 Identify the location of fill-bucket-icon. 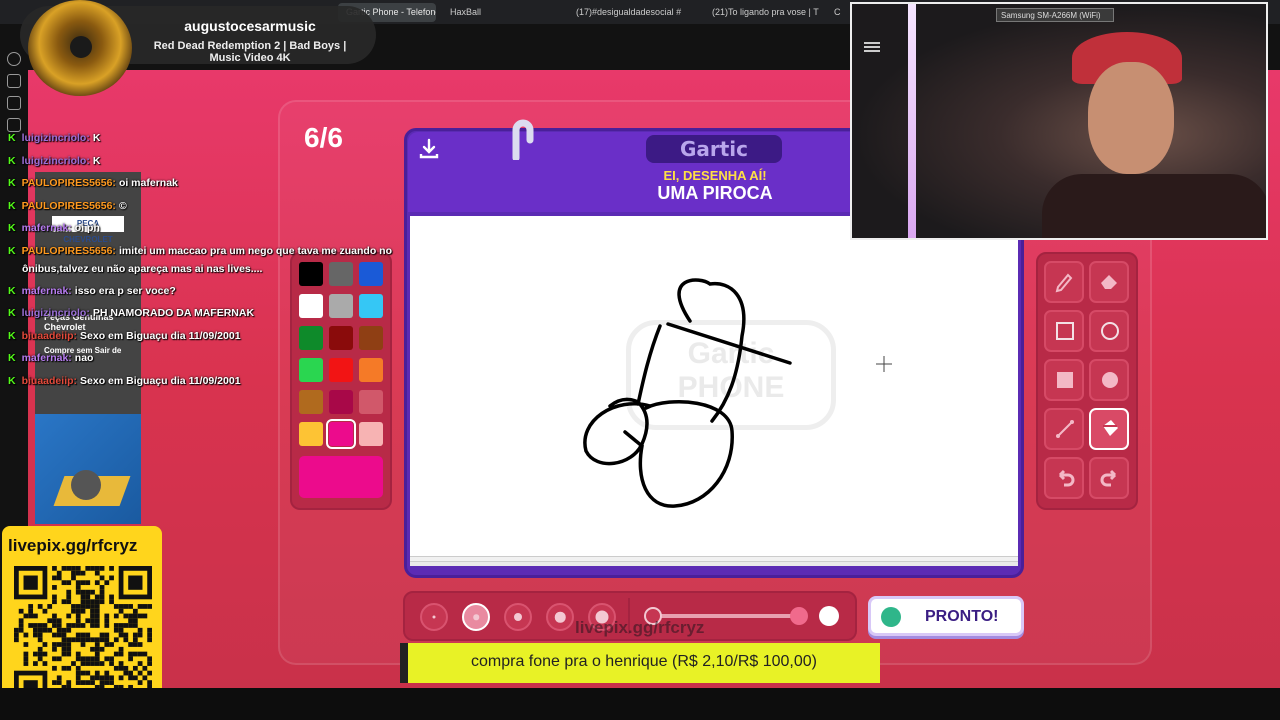
(1110, 429).